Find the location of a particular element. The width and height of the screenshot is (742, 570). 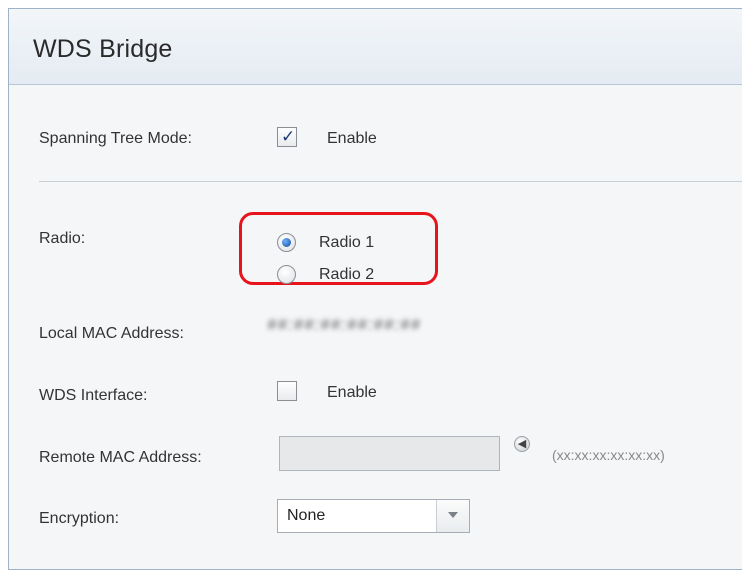

radio-selected-dot is located at coordinates (286, 242).